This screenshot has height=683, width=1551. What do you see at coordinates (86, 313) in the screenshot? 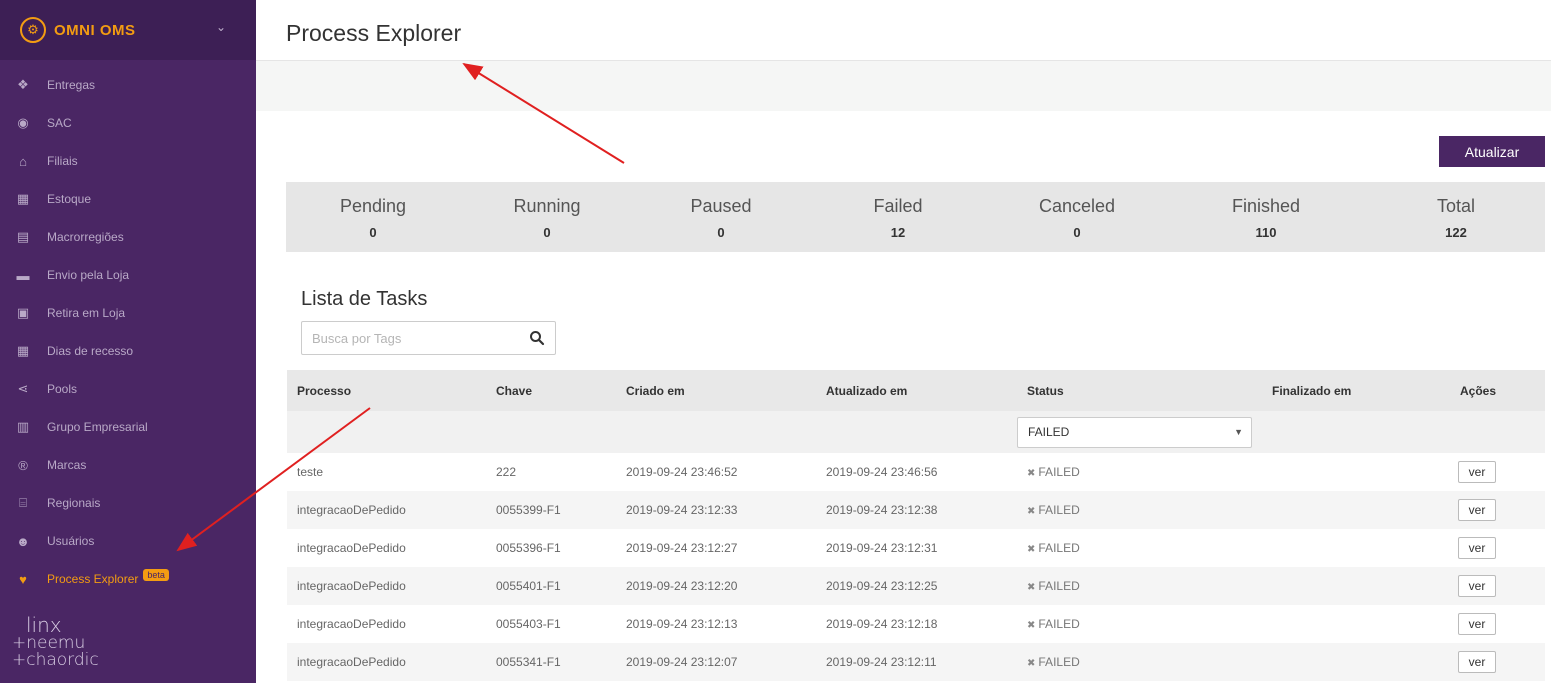
I see `sidebar-item-label: Retira em Loja` at bounding box center [86, 313].